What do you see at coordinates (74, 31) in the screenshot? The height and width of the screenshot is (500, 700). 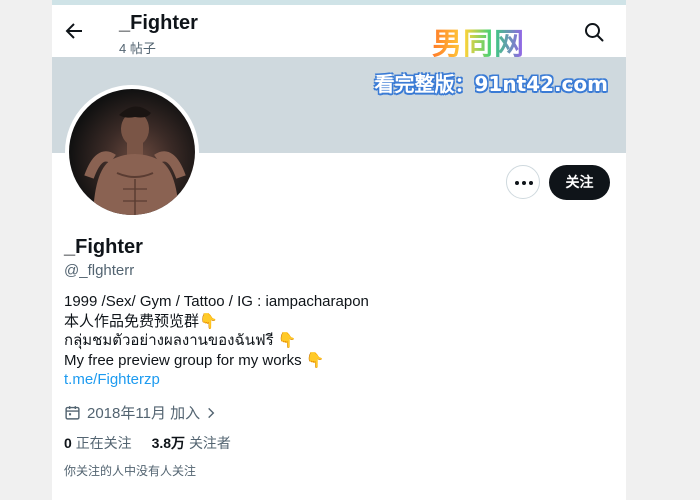 I see `back-arrow-icon` at bounding box center [74, 31].